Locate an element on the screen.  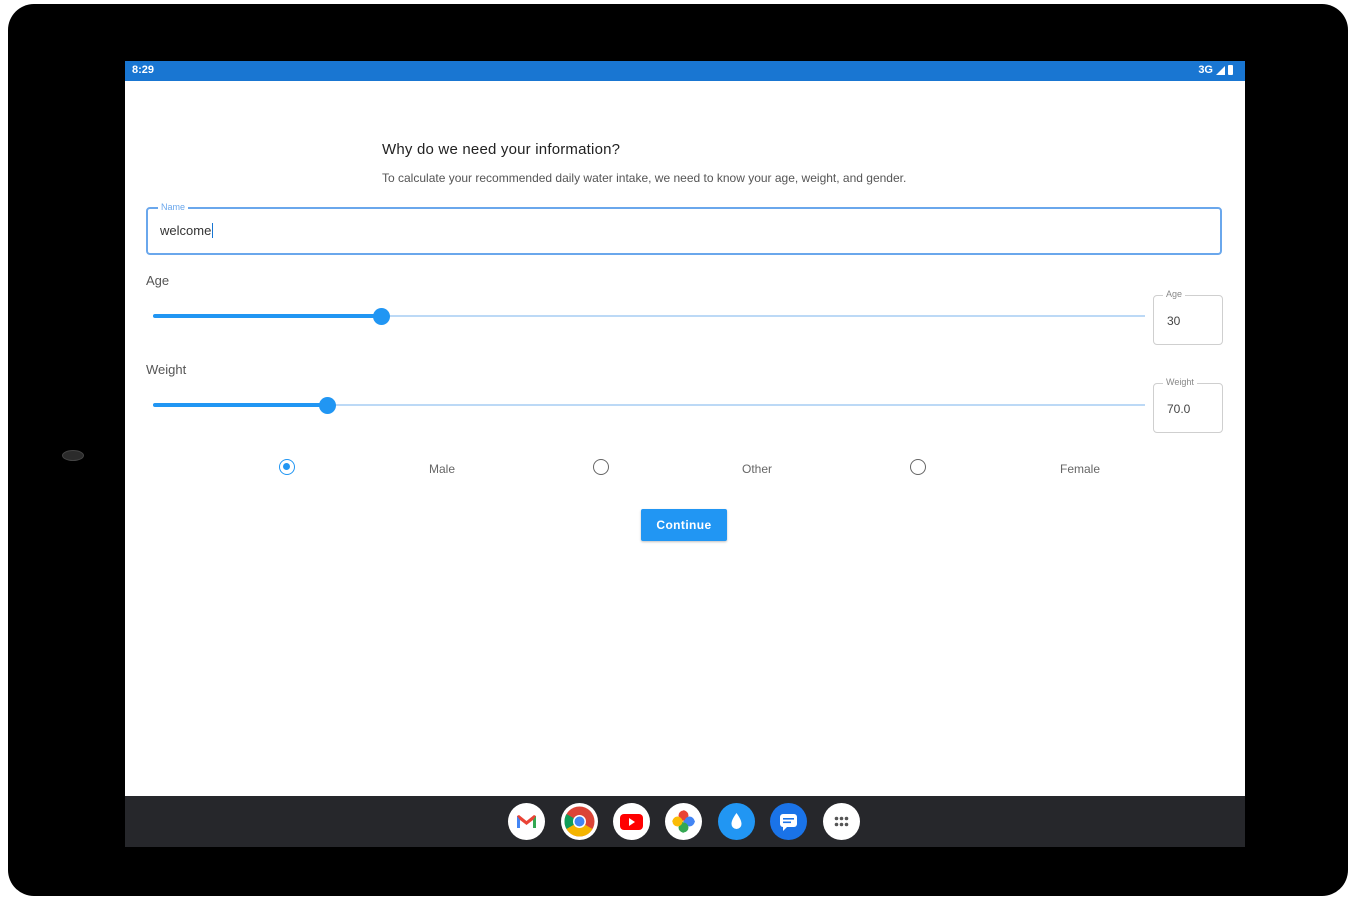
age-slider is located at coordinates (649, 317).